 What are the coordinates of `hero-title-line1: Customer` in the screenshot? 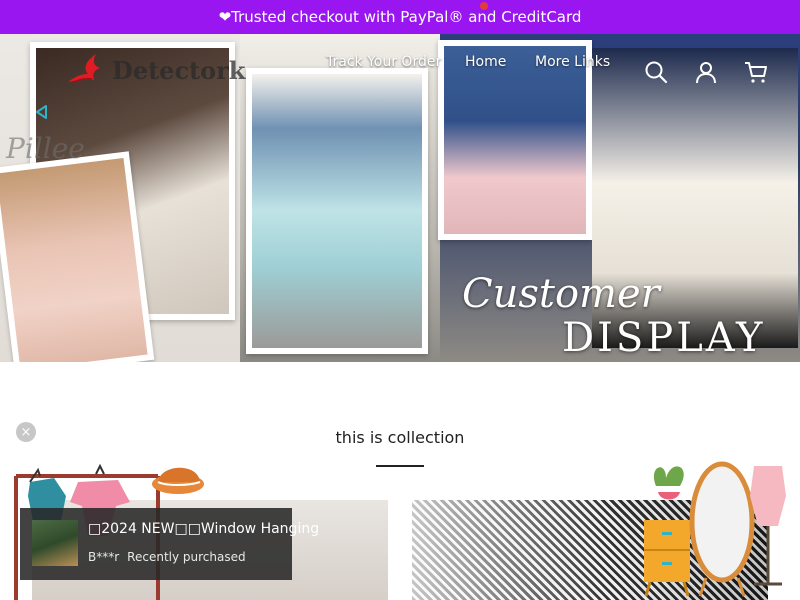 It's located at (561, 294).